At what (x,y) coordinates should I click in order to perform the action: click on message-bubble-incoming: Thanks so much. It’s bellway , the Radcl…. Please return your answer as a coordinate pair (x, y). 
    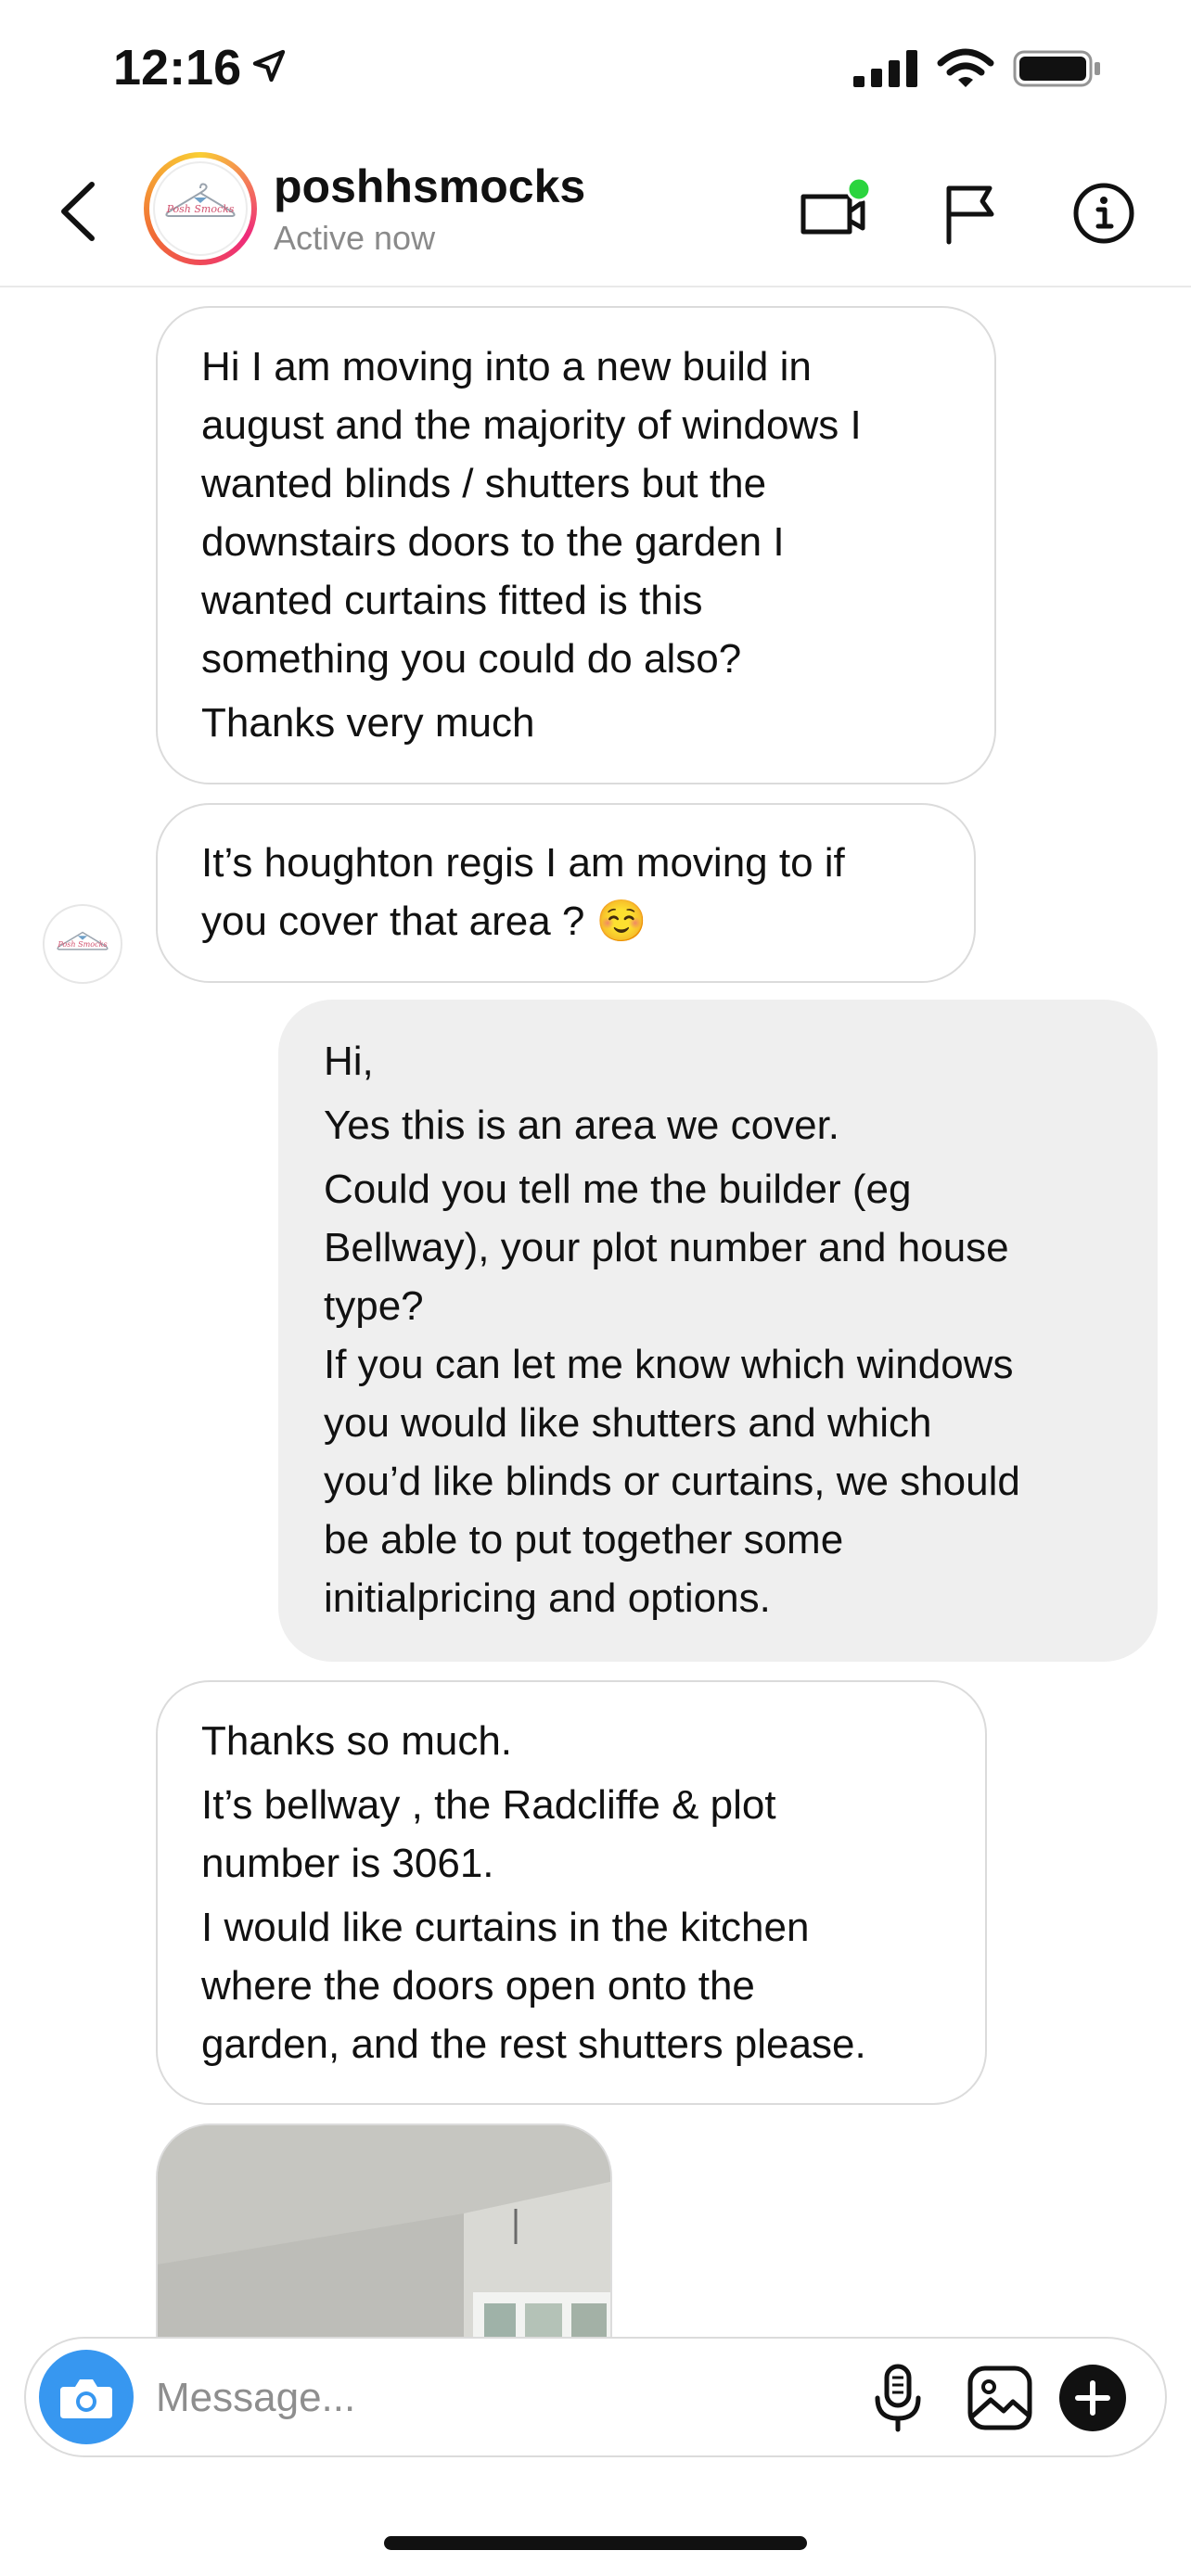
    Looking at the image, I should click on (571, 1893).